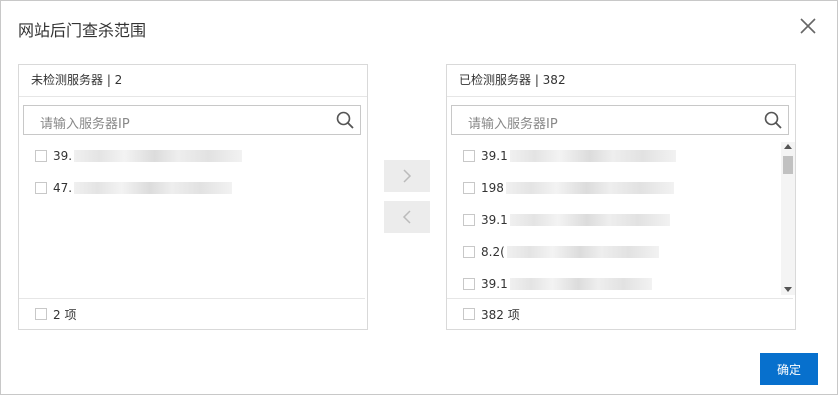 Image resolution: width=838 pixels, height=395 pixels. Describe the element at coordinates (193, 81) in the screenshot. I see `panel-header: 未检测服务器 | 2` at that location.